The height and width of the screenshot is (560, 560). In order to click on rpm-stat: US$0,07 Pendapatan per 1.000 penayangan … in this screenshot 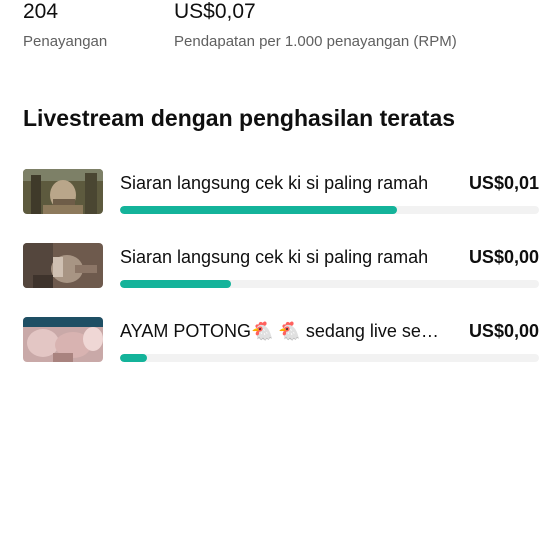, I will do `click(315, 26)`.